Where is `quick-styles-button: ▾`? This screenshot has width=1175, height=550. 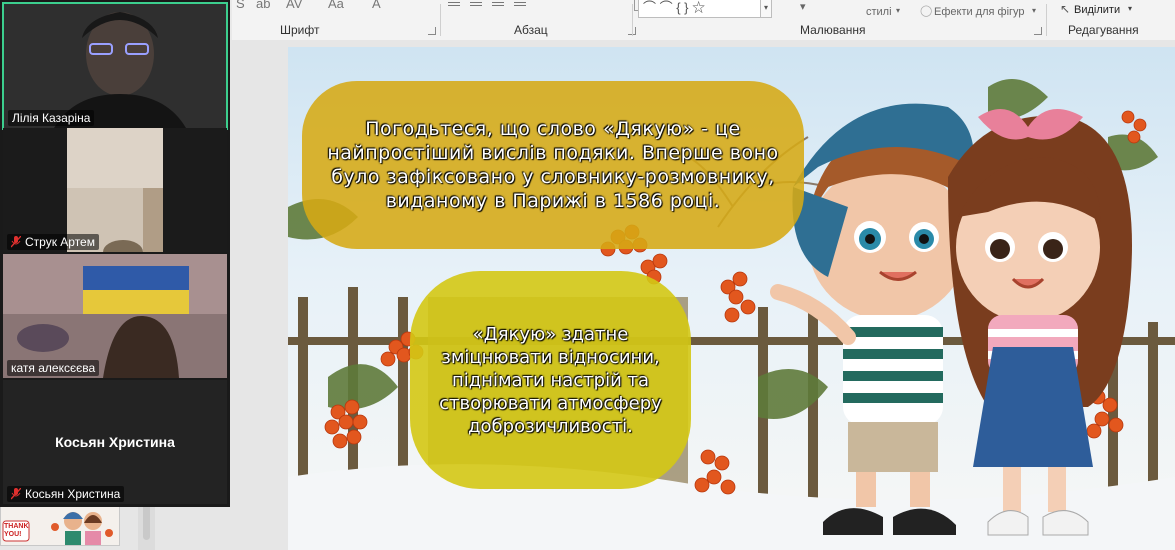
quick-styles-button: ▾ is located at coordinates (803, 6).